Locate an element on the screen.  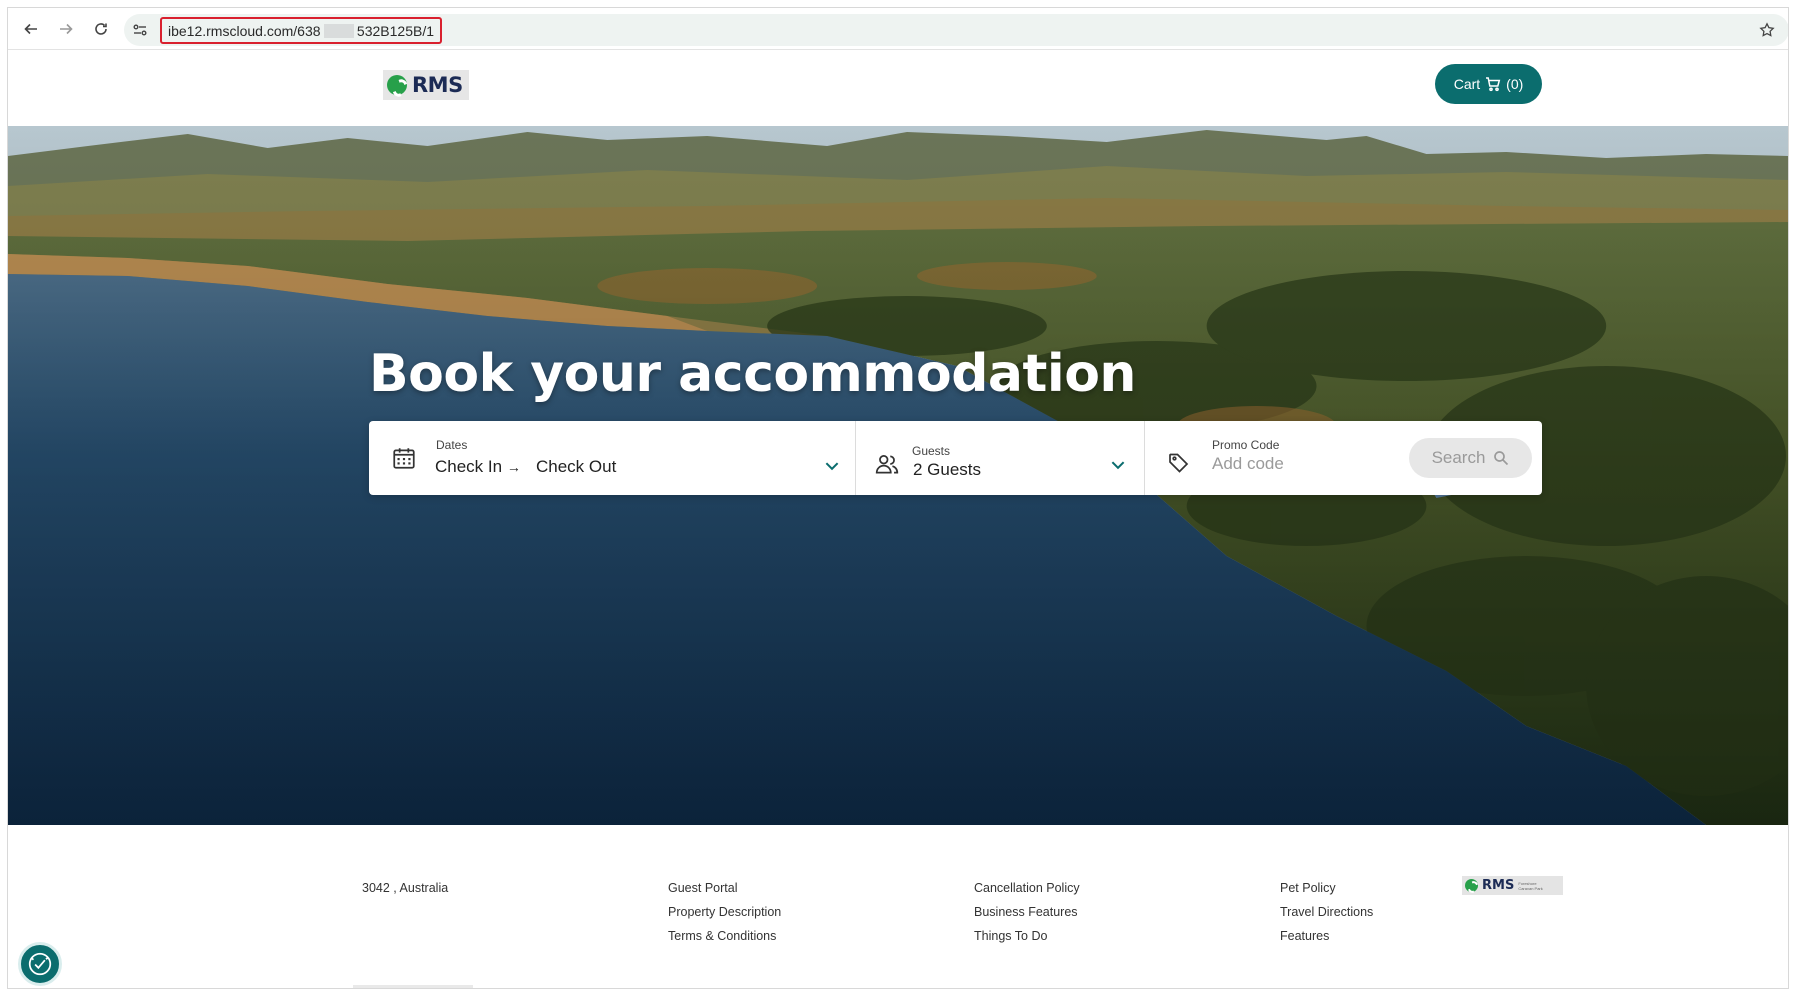
footer-link-things-to-do: Things To Do is located at coordinates (1027, 936).